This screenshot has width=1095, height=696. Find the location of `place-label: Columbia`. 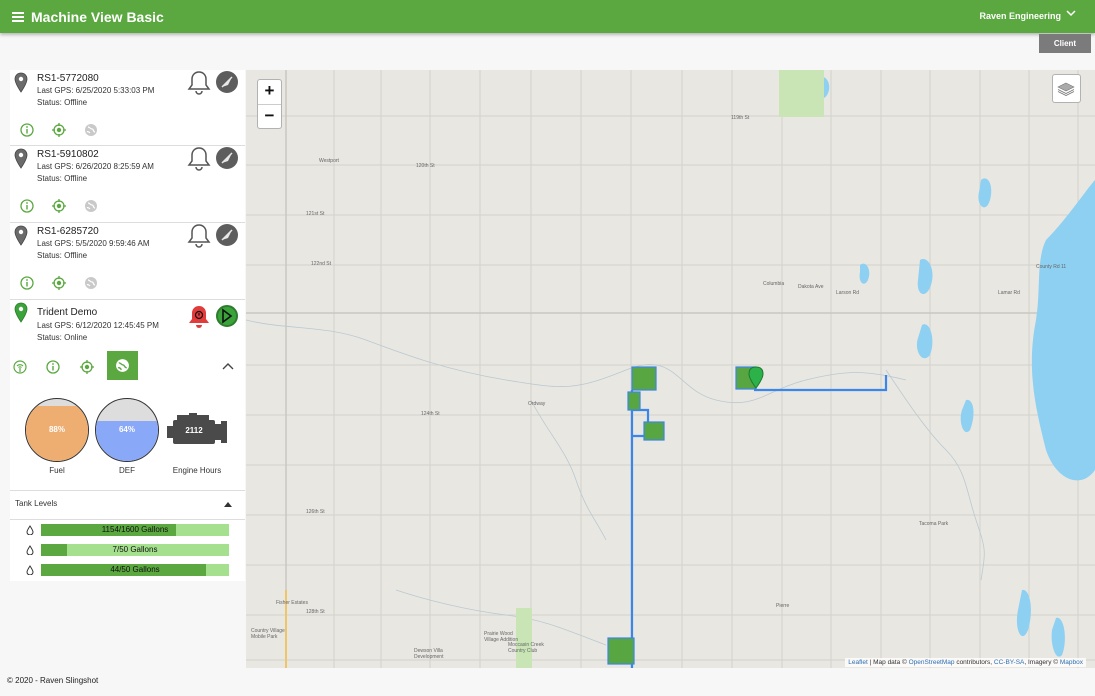

place-label: Columbia is located at coordinates (773, 284).